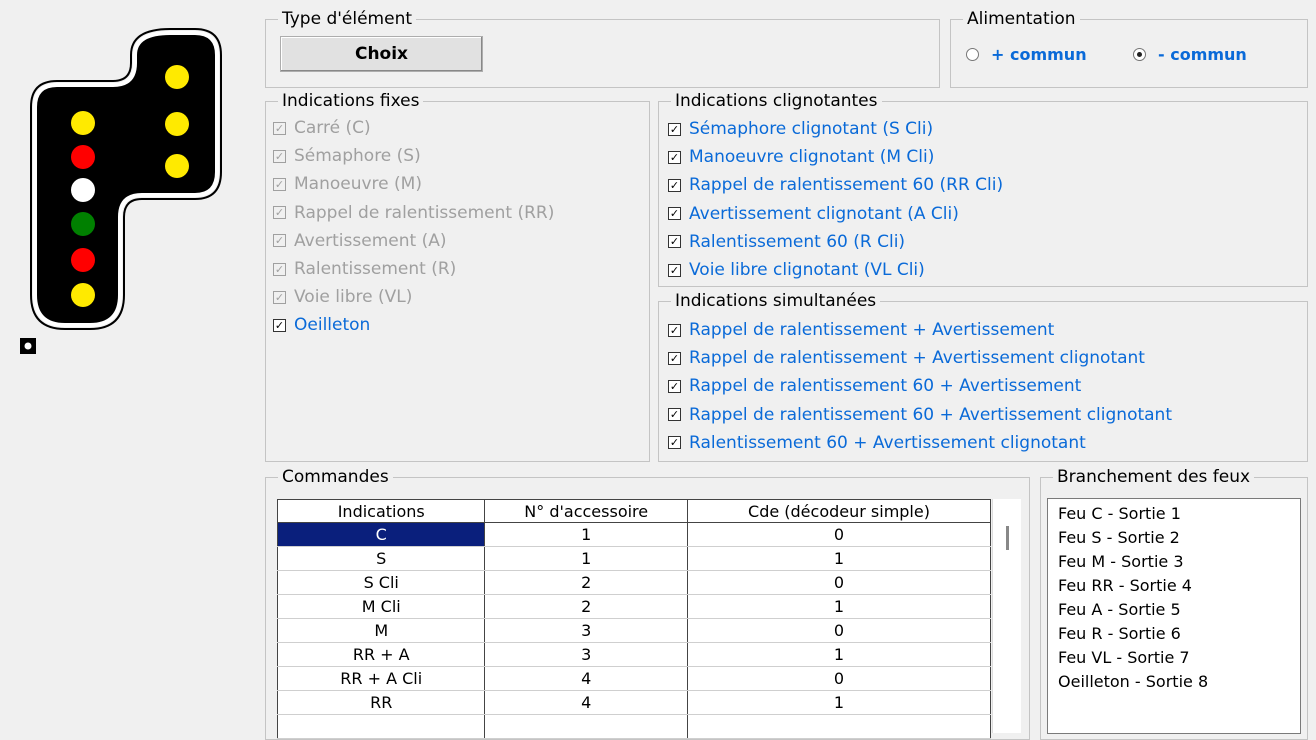  I want to click on col-cde: Cde (décodeur simple), so click(839, 511).